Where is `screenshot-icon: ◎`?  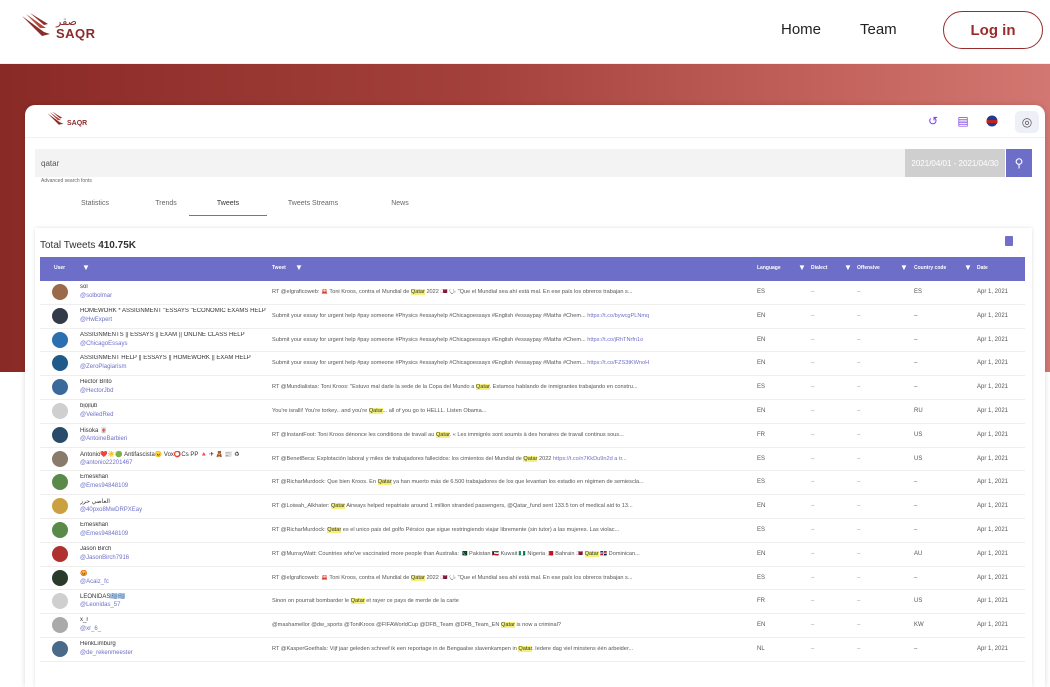
screenshot-icon: ◎ is located at coordinates (1027, 122).